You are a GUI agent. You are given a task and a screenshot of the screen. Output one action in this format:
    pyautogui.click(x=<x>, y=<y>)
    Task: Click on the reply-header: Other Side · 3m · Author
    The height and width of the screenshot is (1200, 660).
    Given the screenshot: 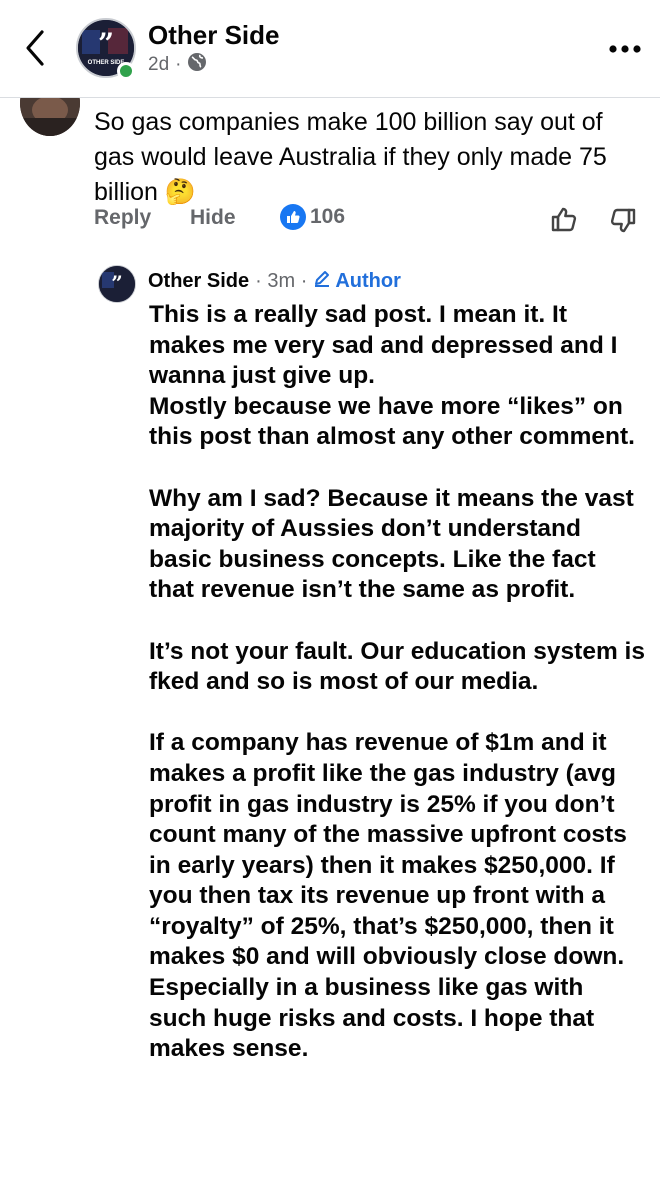 What is the action you would take?
    pyautogui.click(x=274, y=281)
    